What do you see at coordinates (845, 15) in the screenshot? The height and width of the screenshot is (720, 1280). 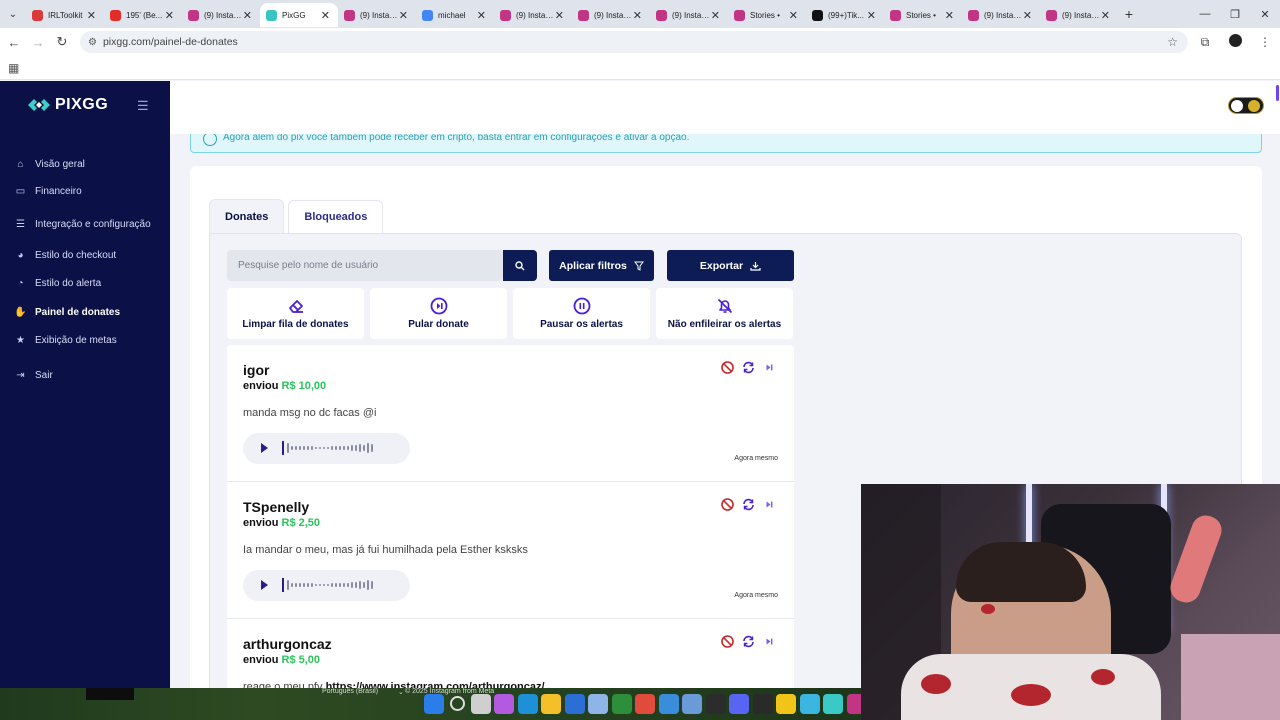 I see `browser-tab: (99+)Tik... ✕` at bounding box center [845, 15].